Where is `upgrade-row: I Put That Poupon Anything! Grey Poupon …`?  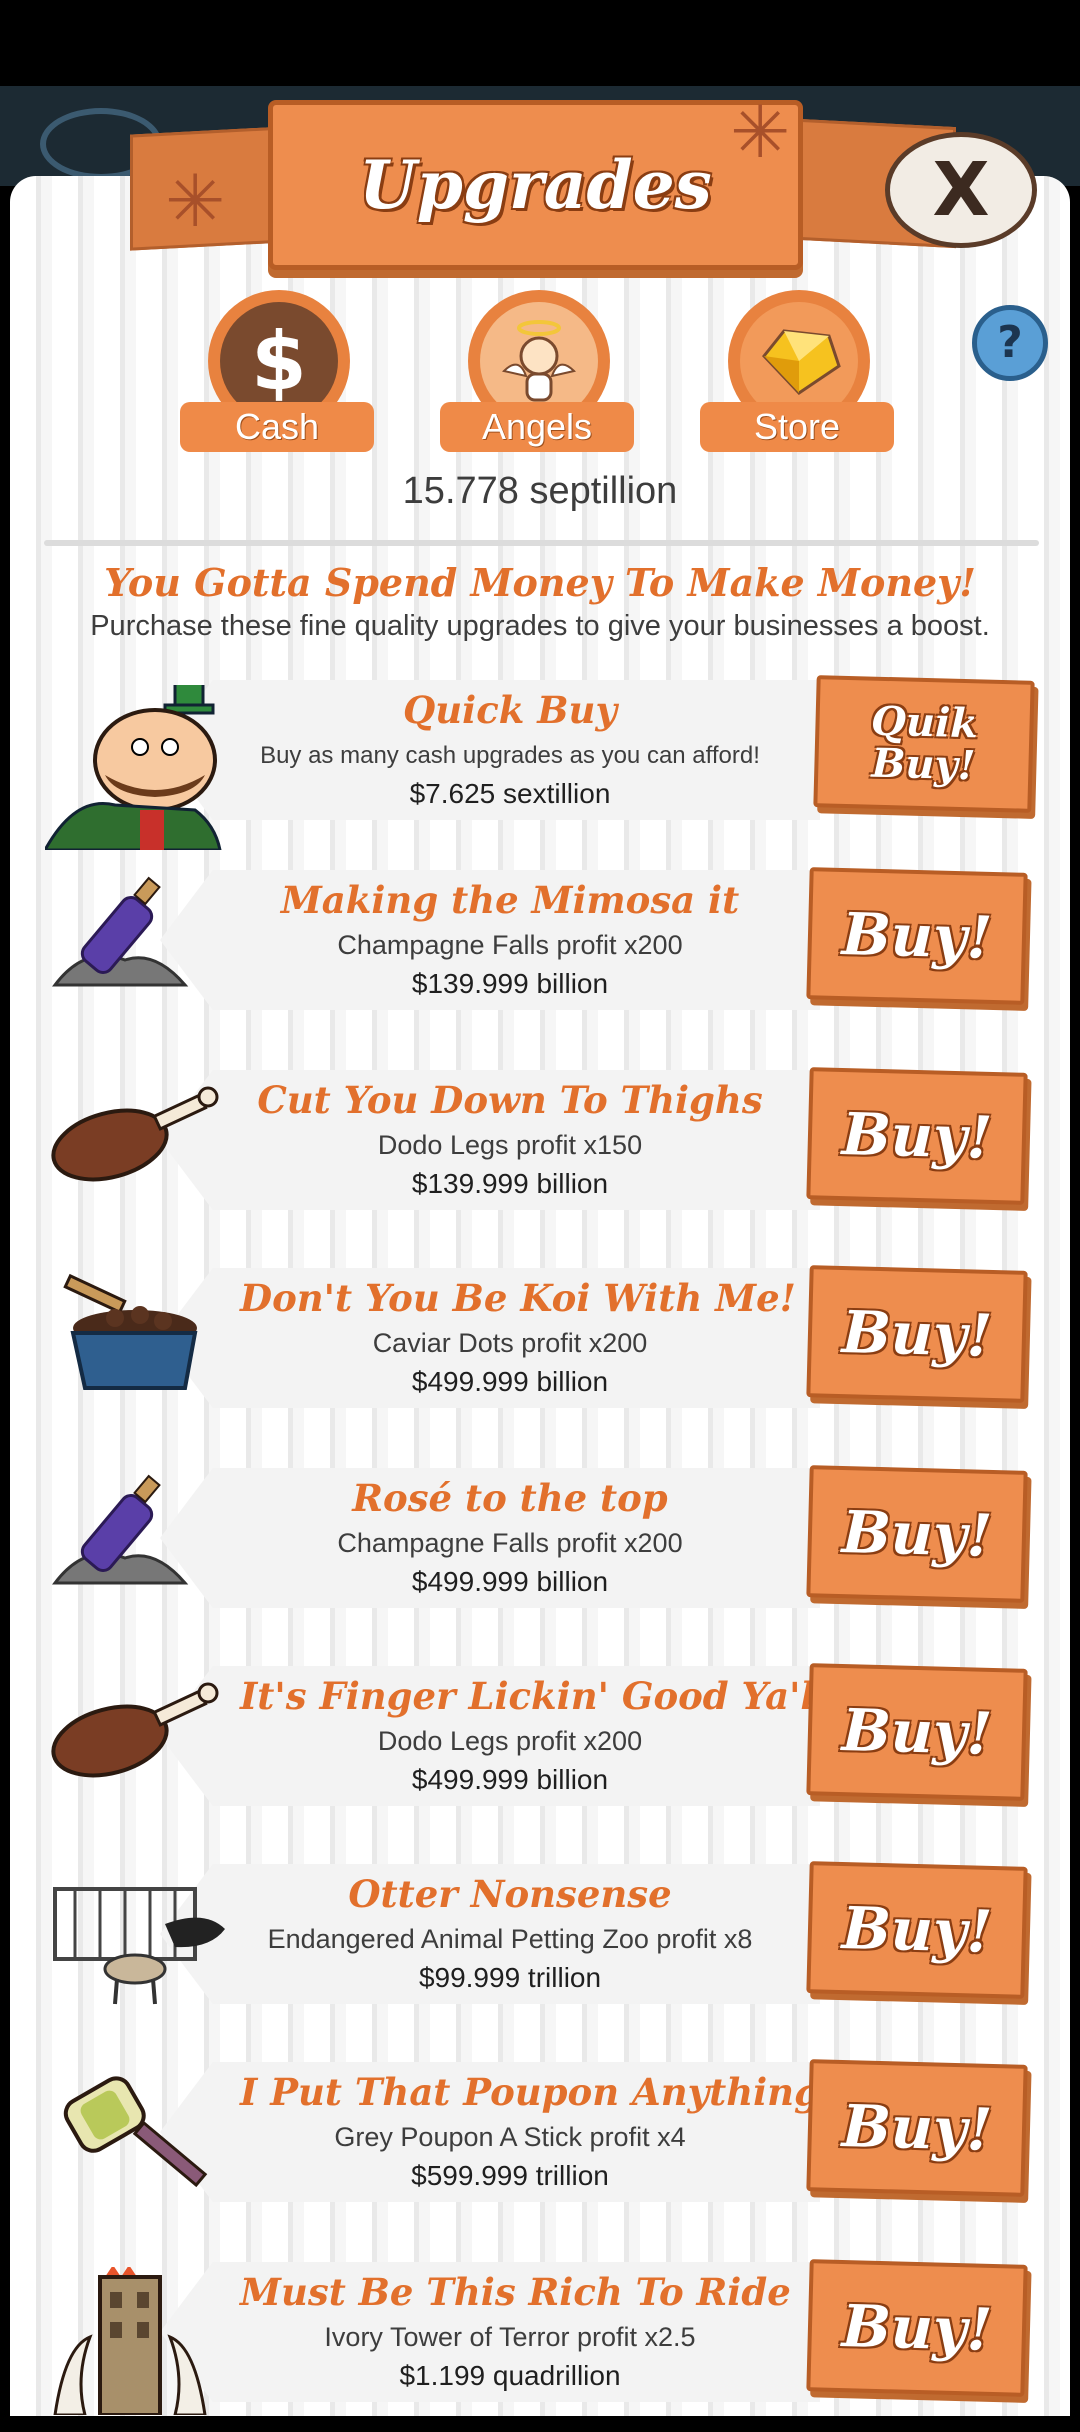 upgrade-row: I Put That Poupon Anything! Grey Poupon … is located at coordinates (540, 2142).